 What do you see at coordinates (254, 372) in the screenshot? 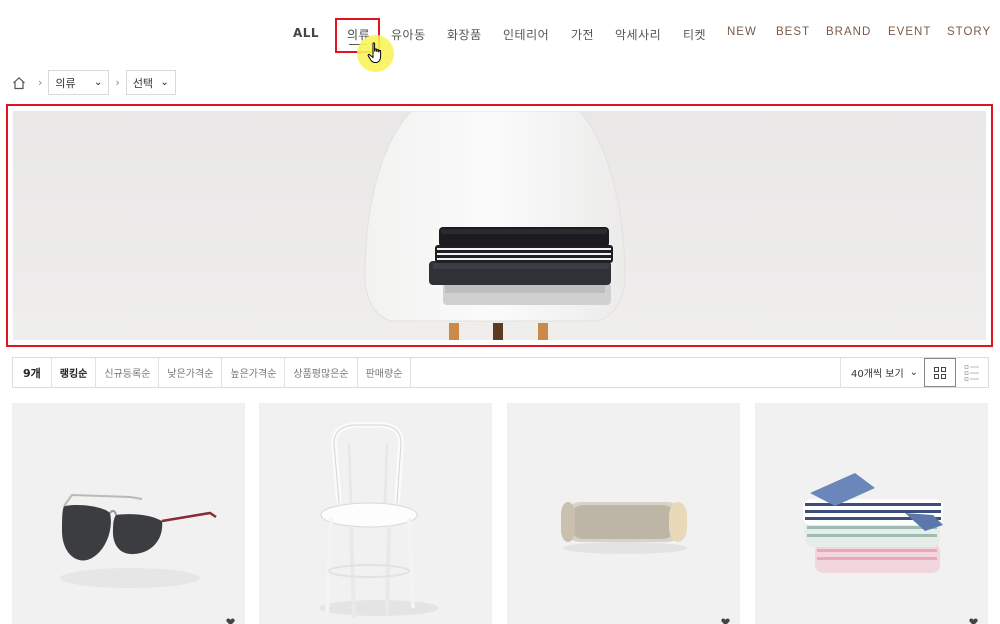
I see `sort-option-high-price: 높은가격순` at bounding box center [254, 372].